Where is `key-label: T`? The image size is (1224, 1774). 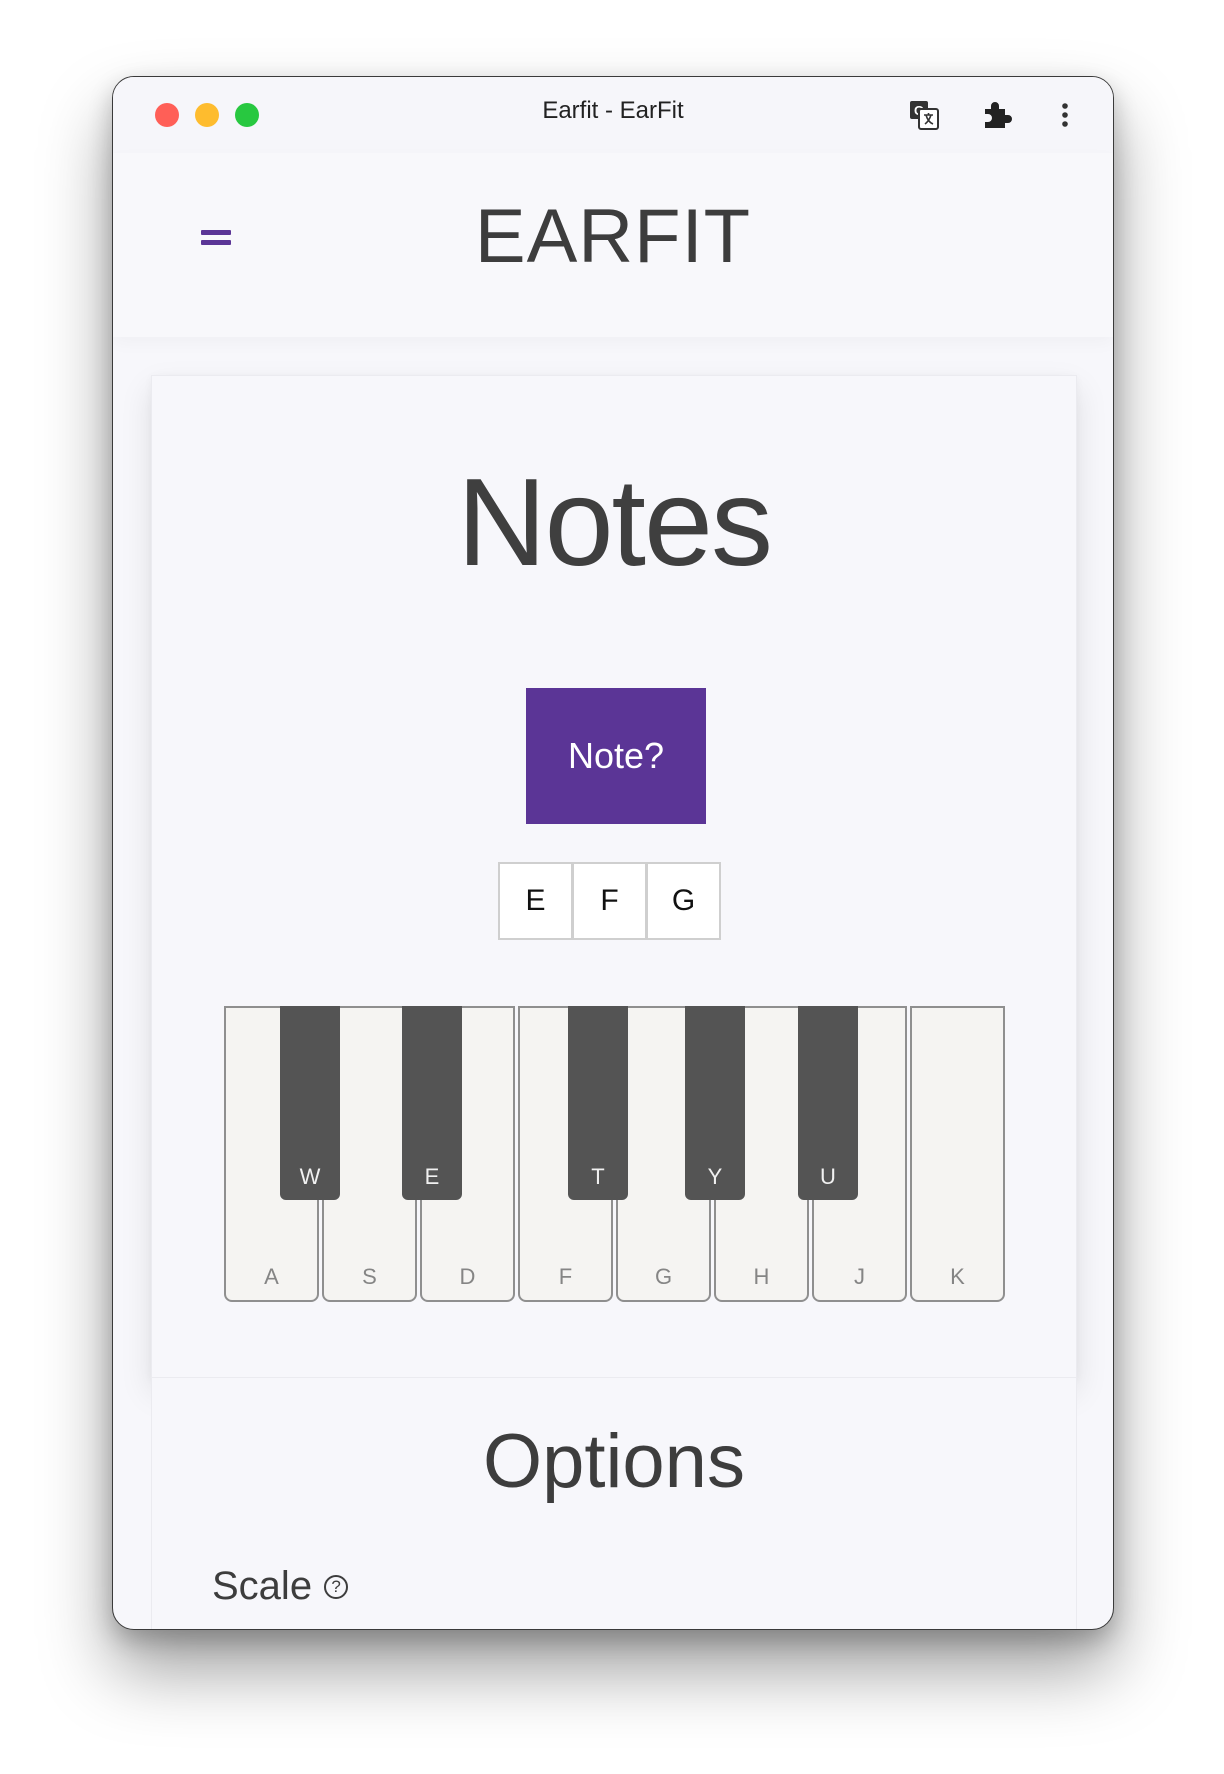
key-label: T is located at coordinates (598, 1176).